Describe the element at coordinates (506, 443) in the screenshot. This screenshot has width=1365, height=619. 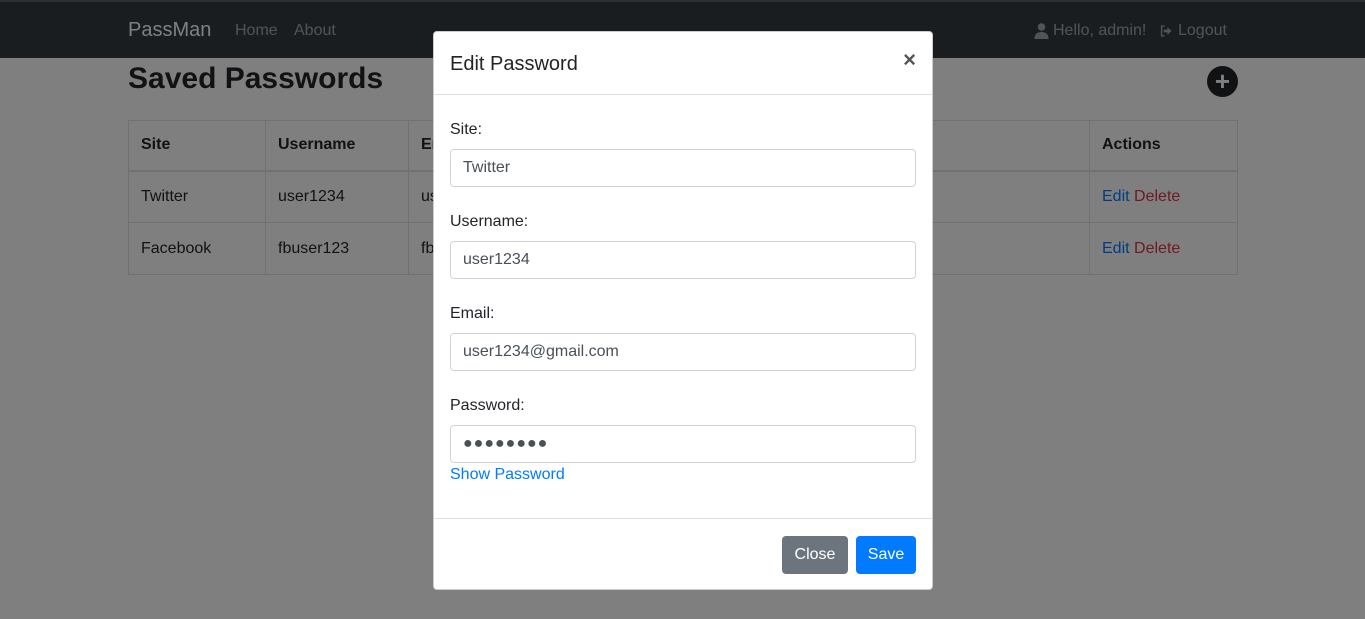
I see `password-masked-value: ●●●●●●●●` at that location.